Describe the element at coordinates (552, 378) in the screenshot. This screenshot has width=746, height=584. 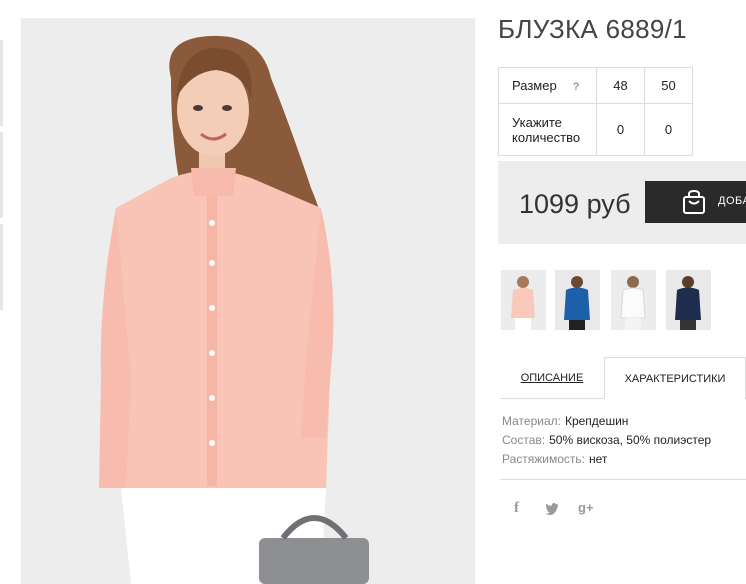
I see `tab-description: ОПИСАНИЕ` at that location.